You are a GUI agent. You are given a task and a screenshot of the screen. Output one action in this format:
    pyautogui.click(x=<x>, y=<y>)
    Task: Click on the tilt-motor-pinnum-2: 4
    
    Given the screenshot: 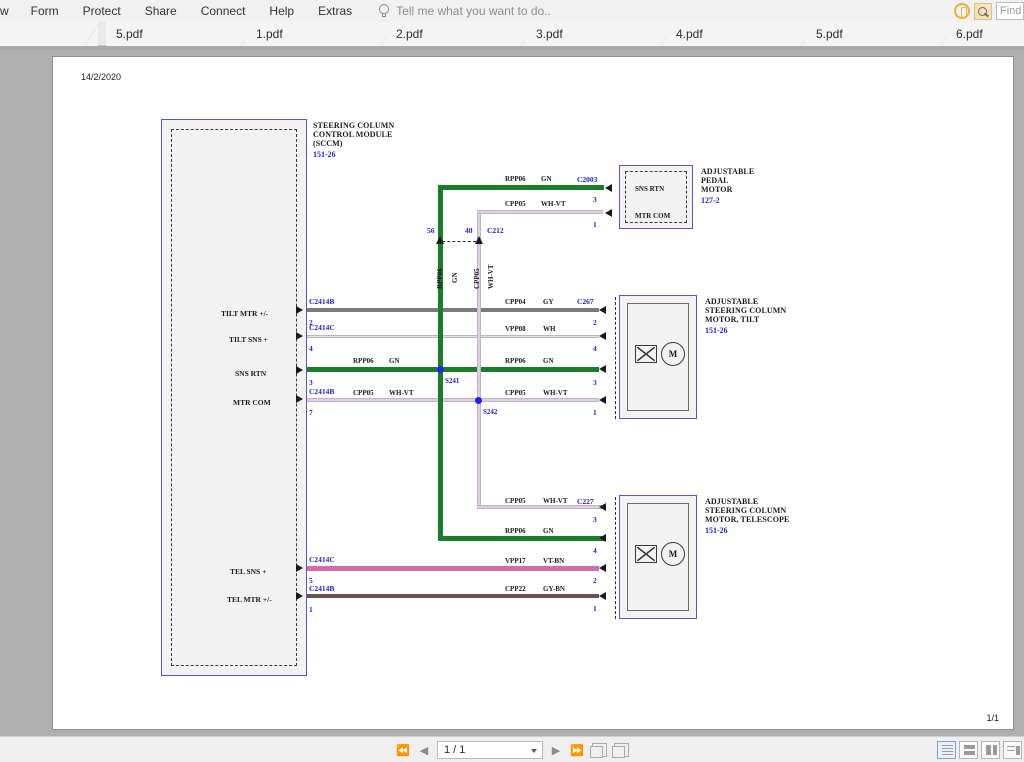 What is the action you would take?
    pyautogui.click(x=595, y=348)
    